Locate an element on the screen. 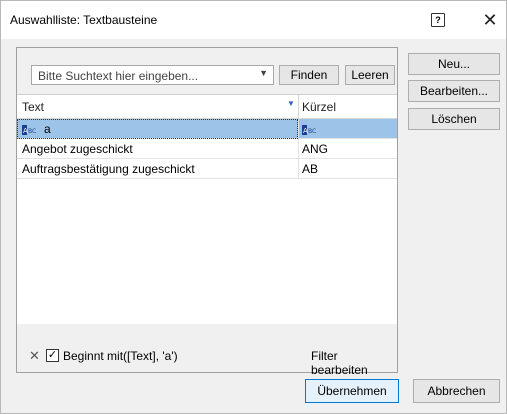  row-kuerzel: A BC is located at coordinates (313, 129).